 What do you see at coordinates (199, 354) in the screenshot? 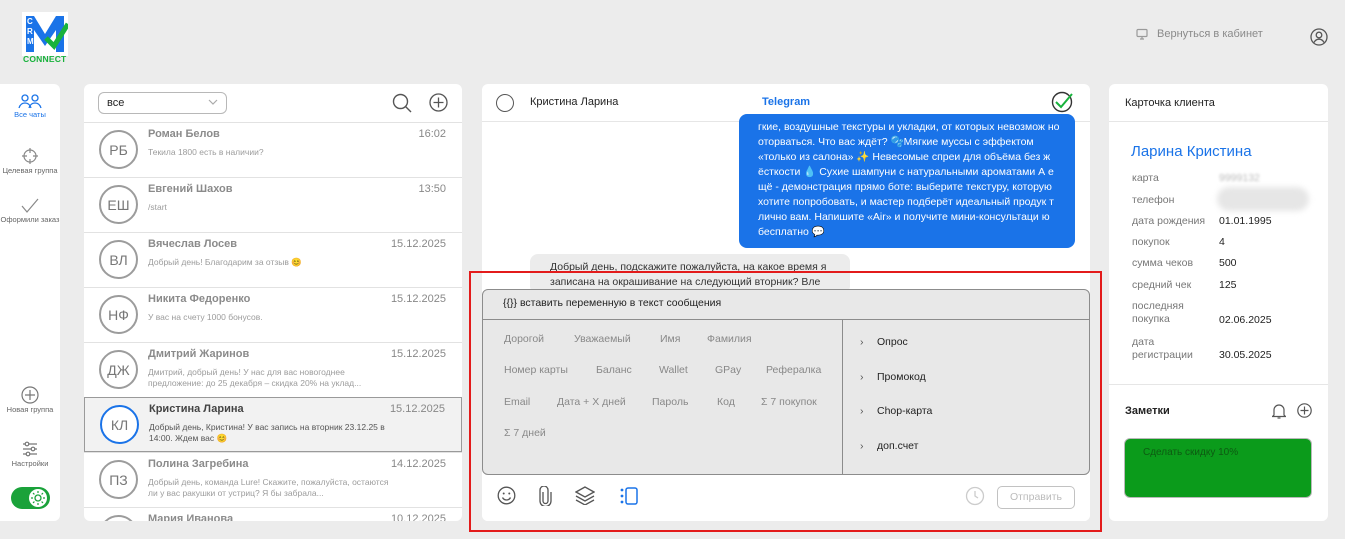
I see `chat-row-name: Дмитрий Жаринов` at bounding box center [199, 354].